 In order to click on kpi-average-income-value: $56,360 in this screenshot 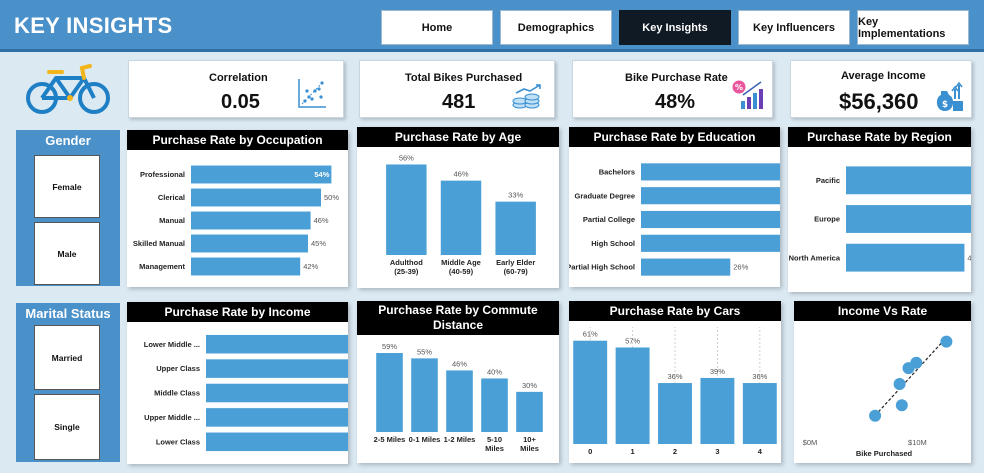, I will do `click(879, 101)`.